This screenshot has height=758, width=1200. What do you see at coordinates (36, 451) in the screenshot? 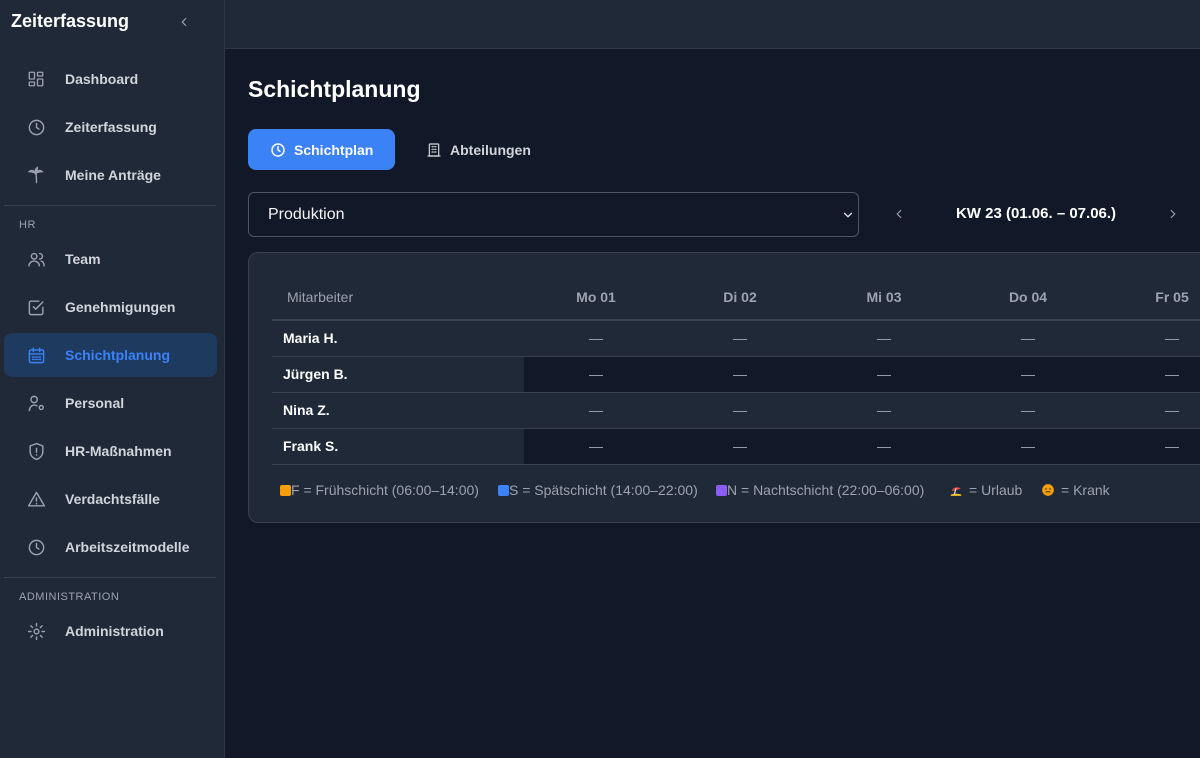
I see `shield-alert-icon` at bounding box center [36, 451].